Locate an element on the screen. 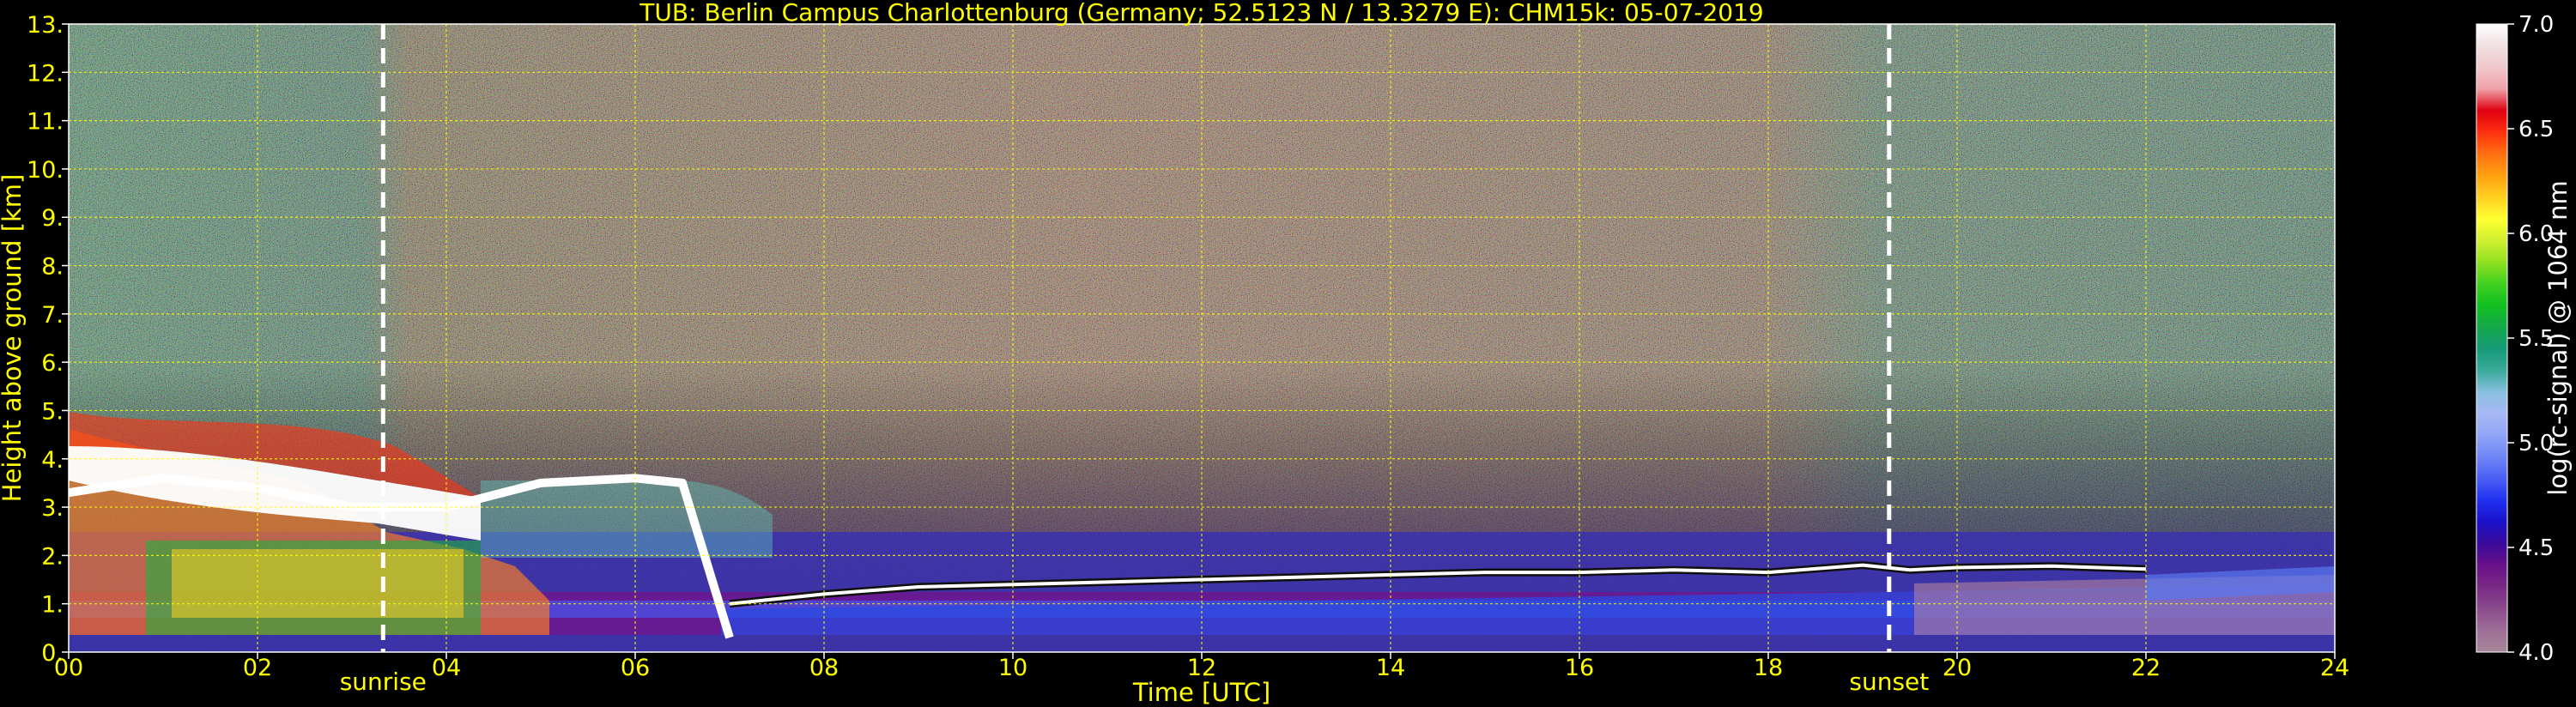 The image size is (2576, 707). y-tick-label: 10. is located at coordinates (45, 171).